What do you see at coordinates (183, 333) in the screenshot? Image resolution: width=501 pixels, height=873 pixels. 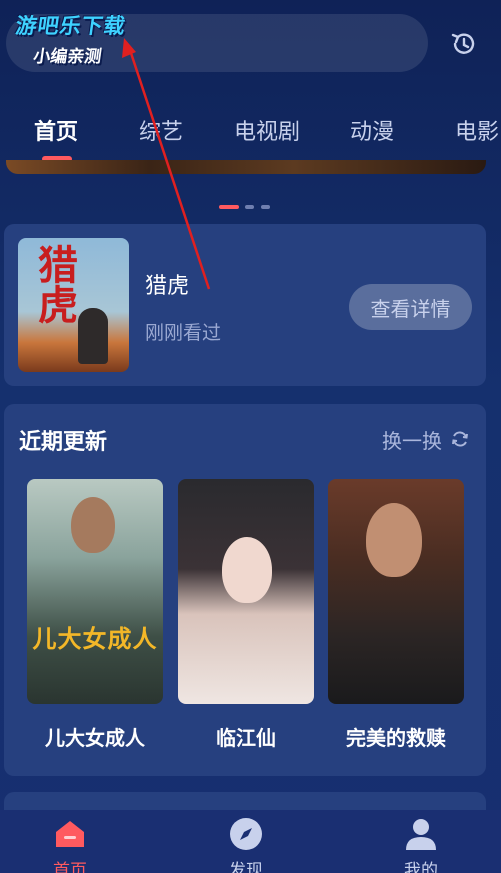 I see `recent-subtitle: 刚刚看过` at bounding box center [183, 333].